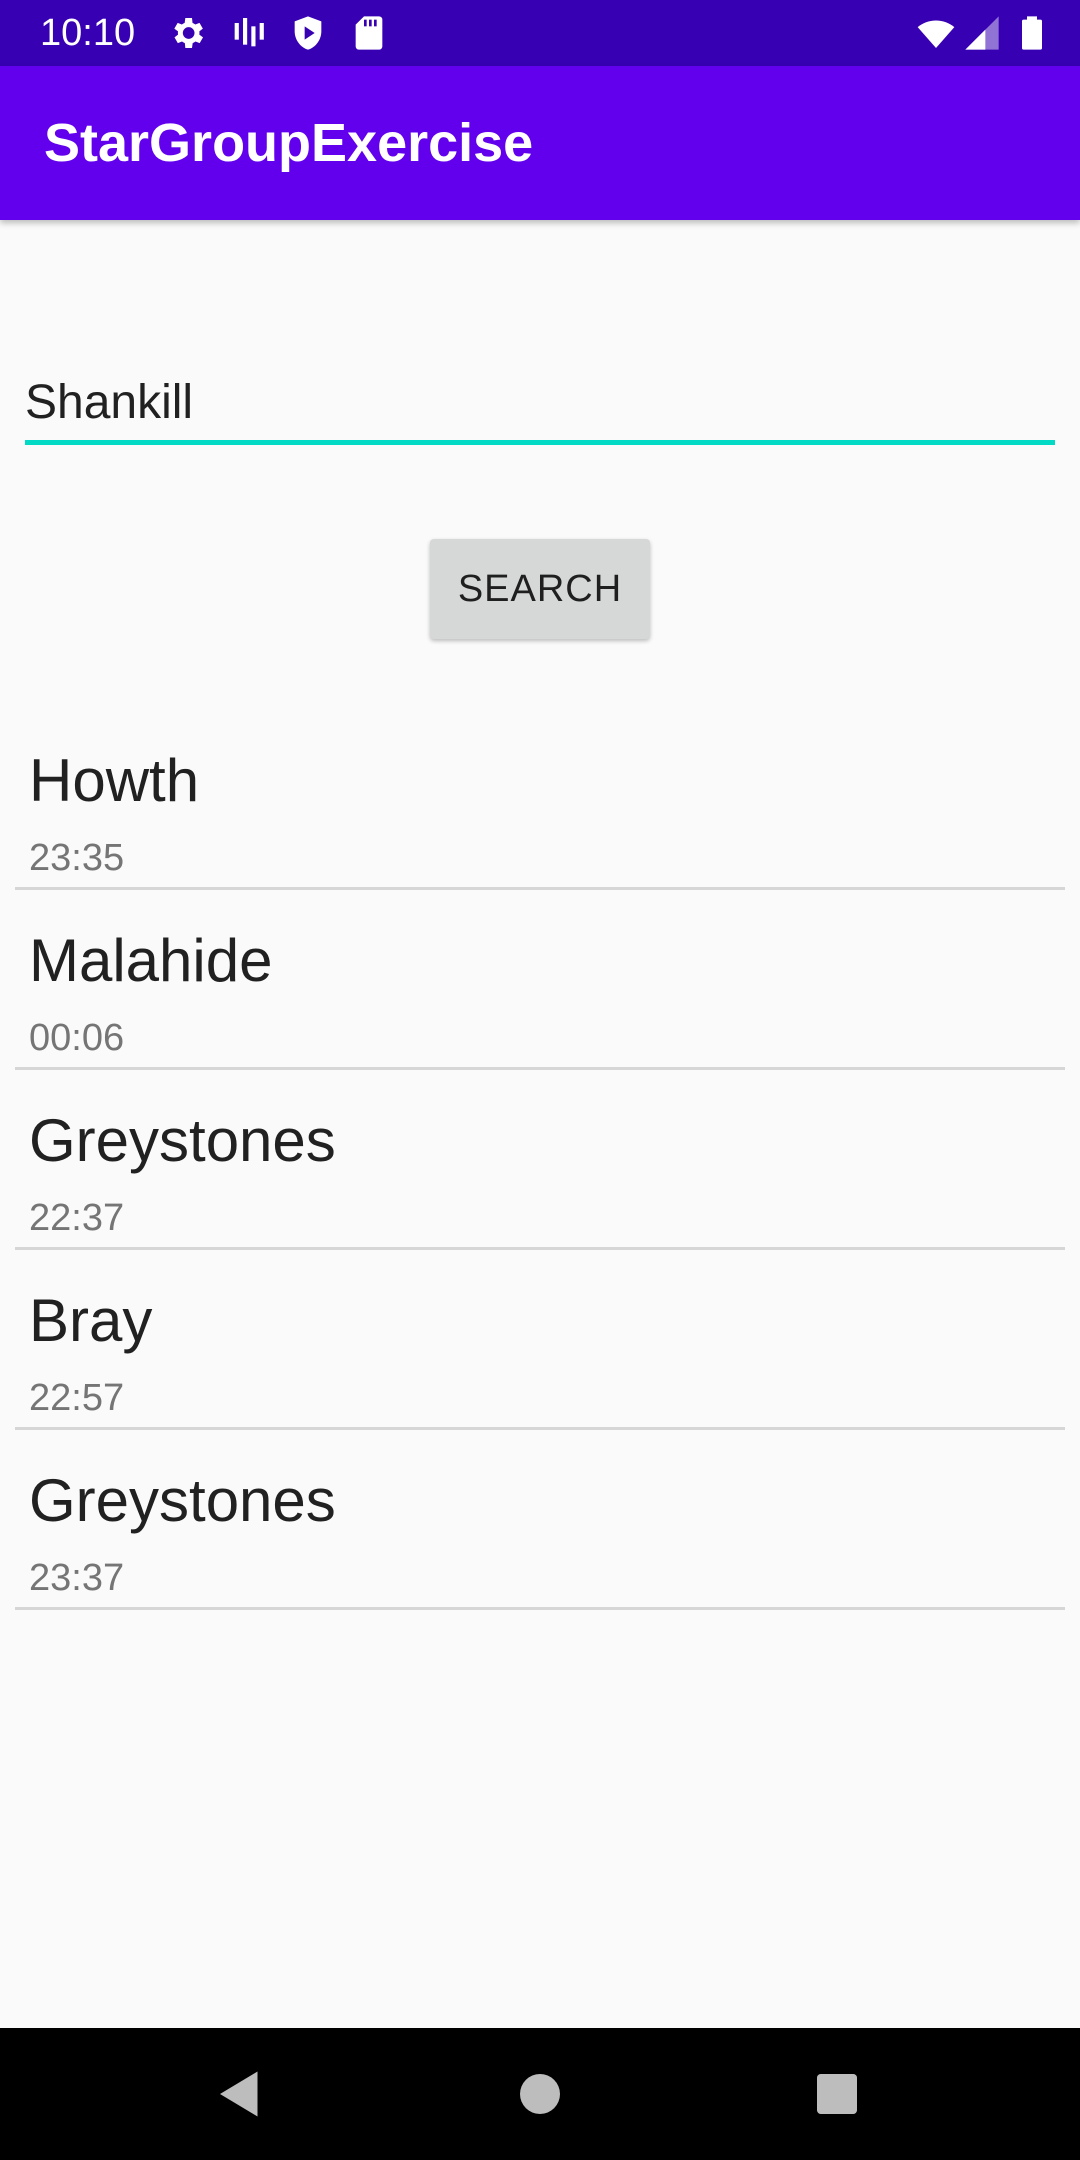 The image size is (1080, 2160). Describe the element at coordinates (77, 858) in the screenshot. I see `list-item-time: 23:35` at that location.